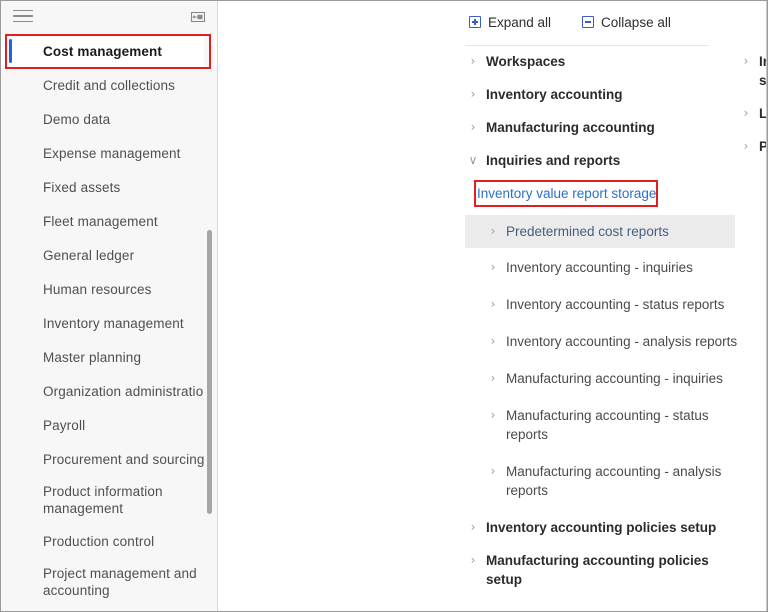 The image size is (768, 612). Describe the element at coordinates (198, 17) in the screenshot. I see `pin-pane-icon` at that location.